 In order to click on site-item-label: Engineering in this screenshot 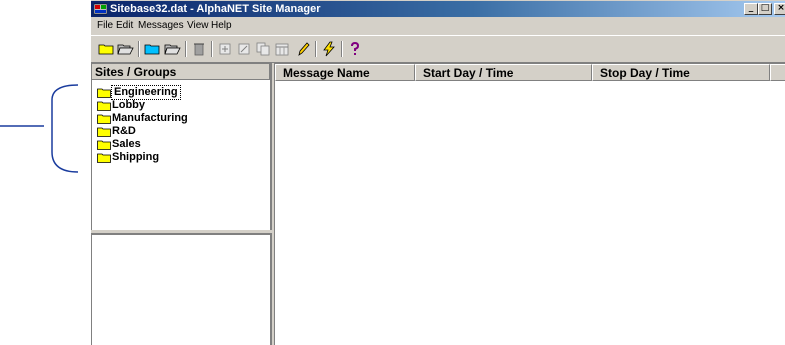, I will do `click(146, 92)`.